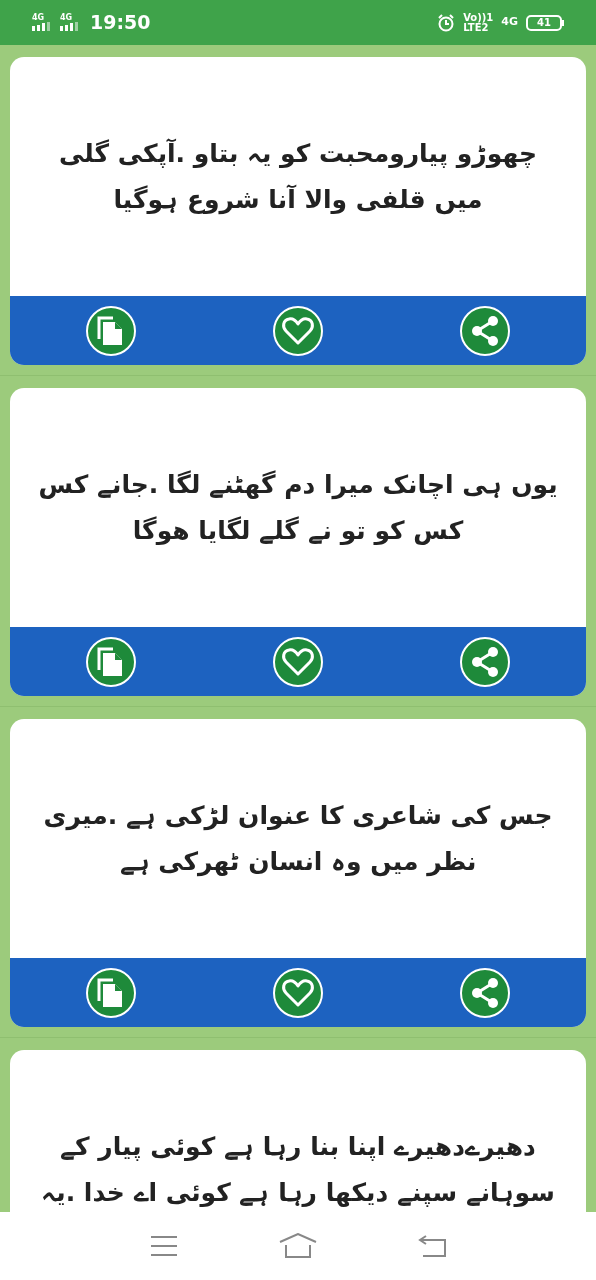  I want to click on quote-text: یوں ہی اچانک میرا دم گھٹنے لگا .جانے کس کس کو تو نے گلے لگایا ھوگا, so click(298, 507).